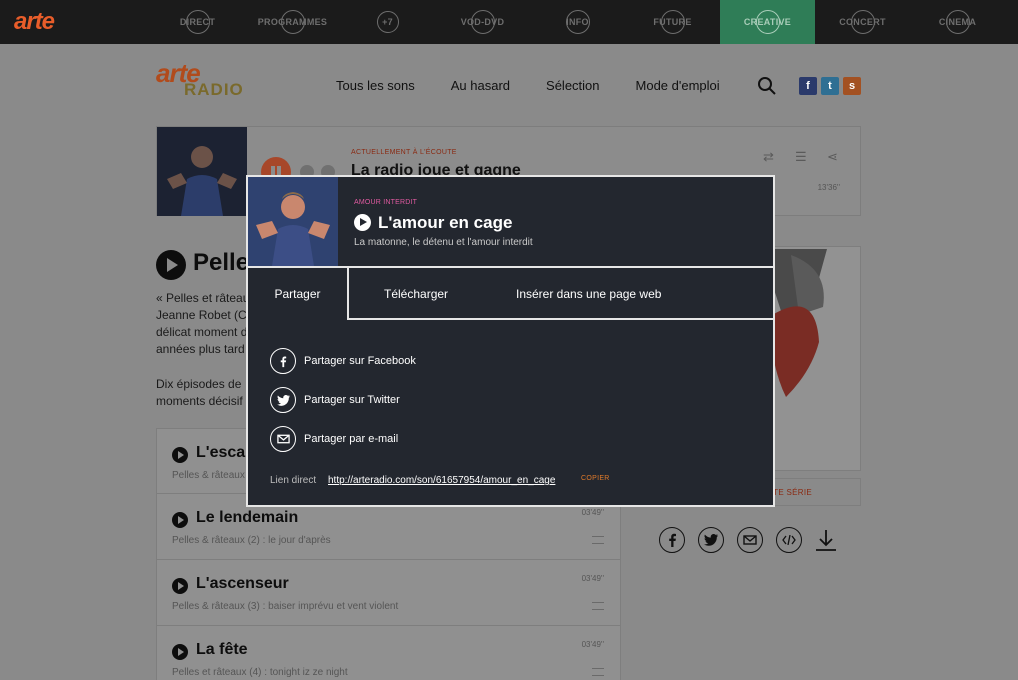 The image size is (1018, 680). I want to click on episode-title: L'escal, so click(223, 452).